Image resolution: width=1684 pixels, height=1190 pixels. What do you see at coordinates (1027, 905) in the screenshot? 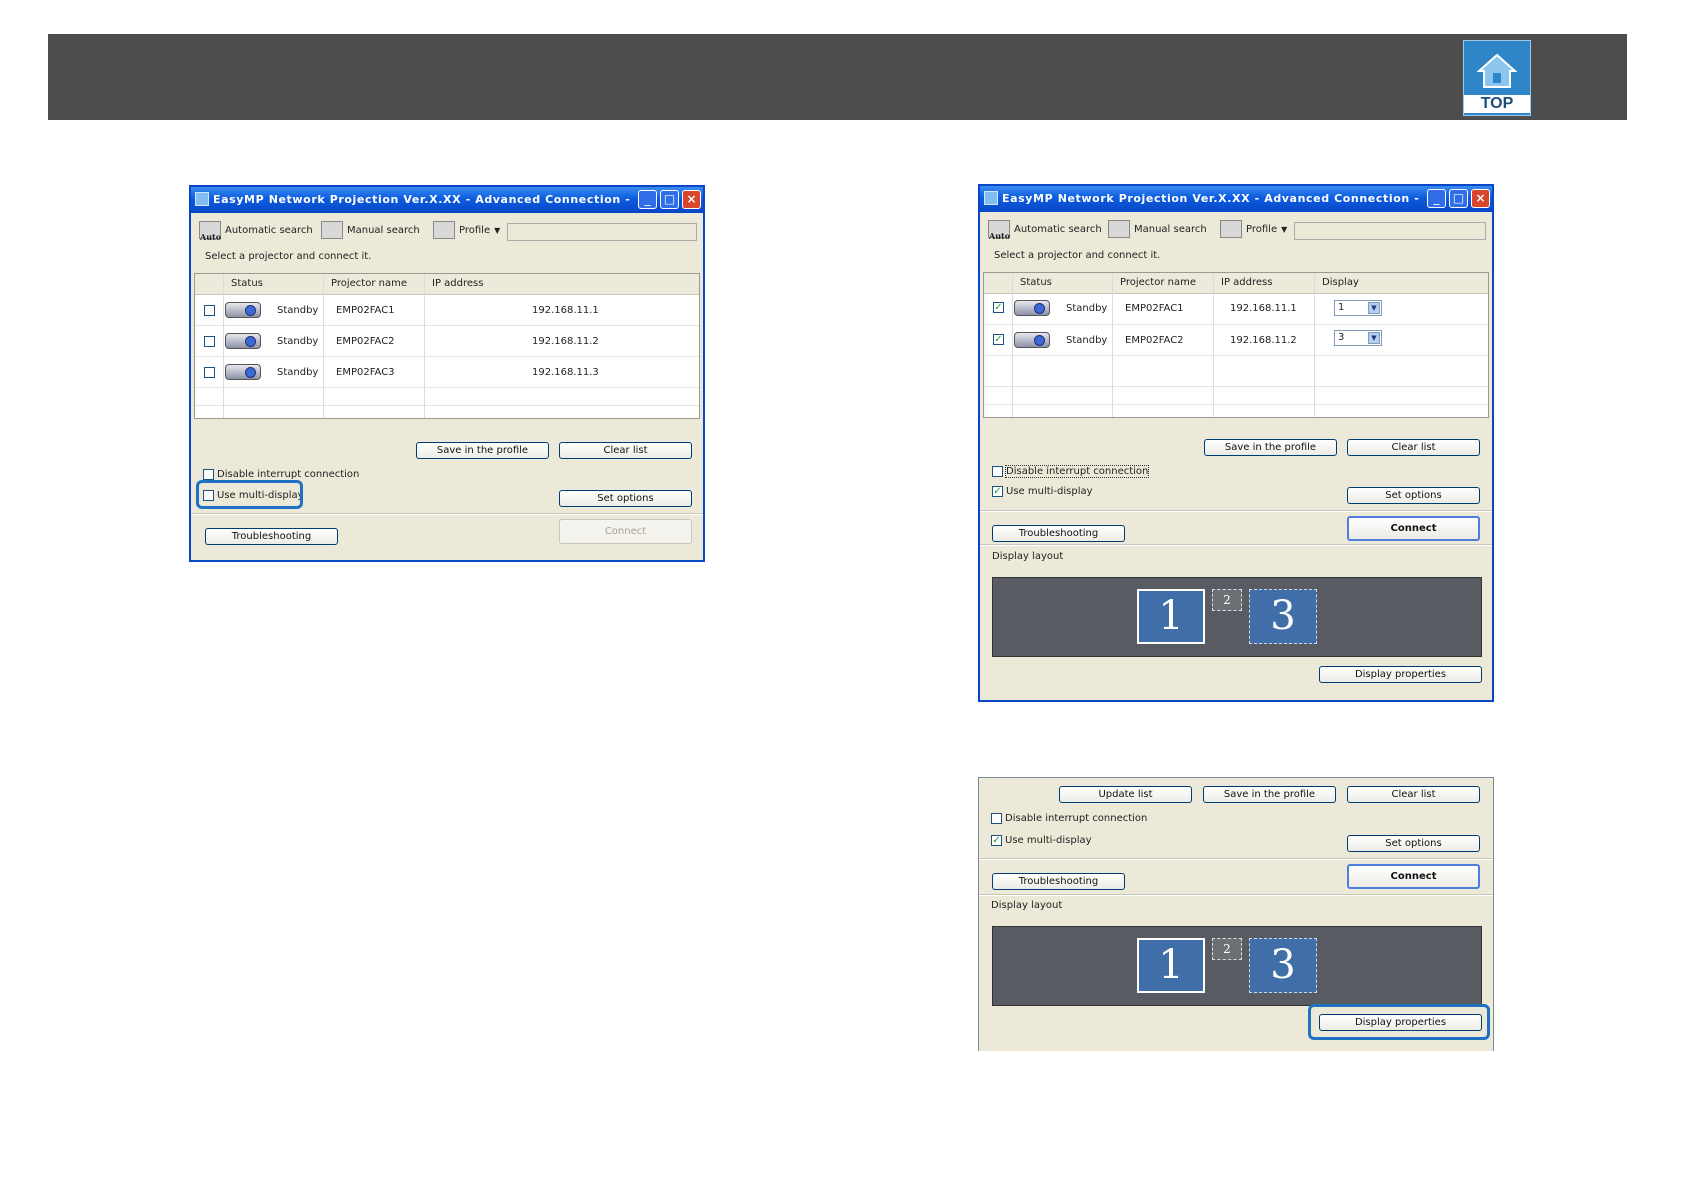
I see `display-layout-label: Display layout` at bounding box center [1027, 905].